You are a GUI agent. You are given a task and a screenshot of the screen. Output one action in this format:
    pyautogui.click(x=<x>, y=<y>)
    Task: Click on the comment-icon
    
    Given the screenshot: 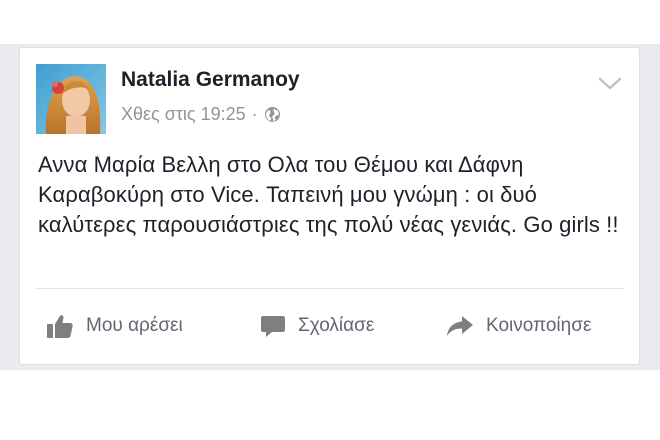 What is the action you would take?
    pyautogui.click(x=273, y=326)
    